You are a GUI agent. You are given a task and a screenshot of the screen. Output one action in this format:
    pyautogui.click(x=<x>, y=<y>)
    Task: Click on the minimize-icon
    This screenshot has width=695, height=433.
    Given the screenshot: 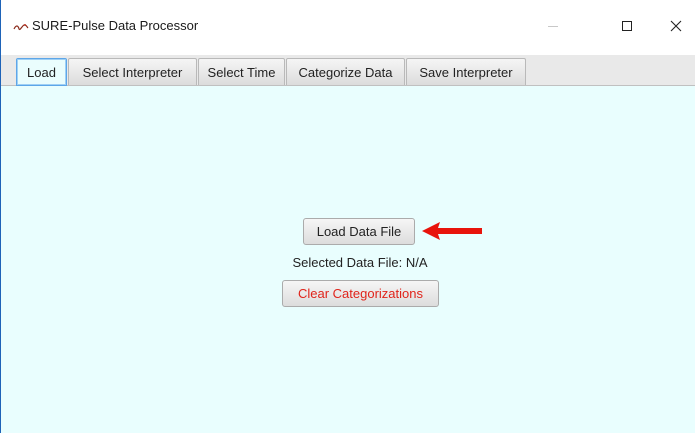 What is the action you would take?
    pyautogui.click(x=553, y=26)
    